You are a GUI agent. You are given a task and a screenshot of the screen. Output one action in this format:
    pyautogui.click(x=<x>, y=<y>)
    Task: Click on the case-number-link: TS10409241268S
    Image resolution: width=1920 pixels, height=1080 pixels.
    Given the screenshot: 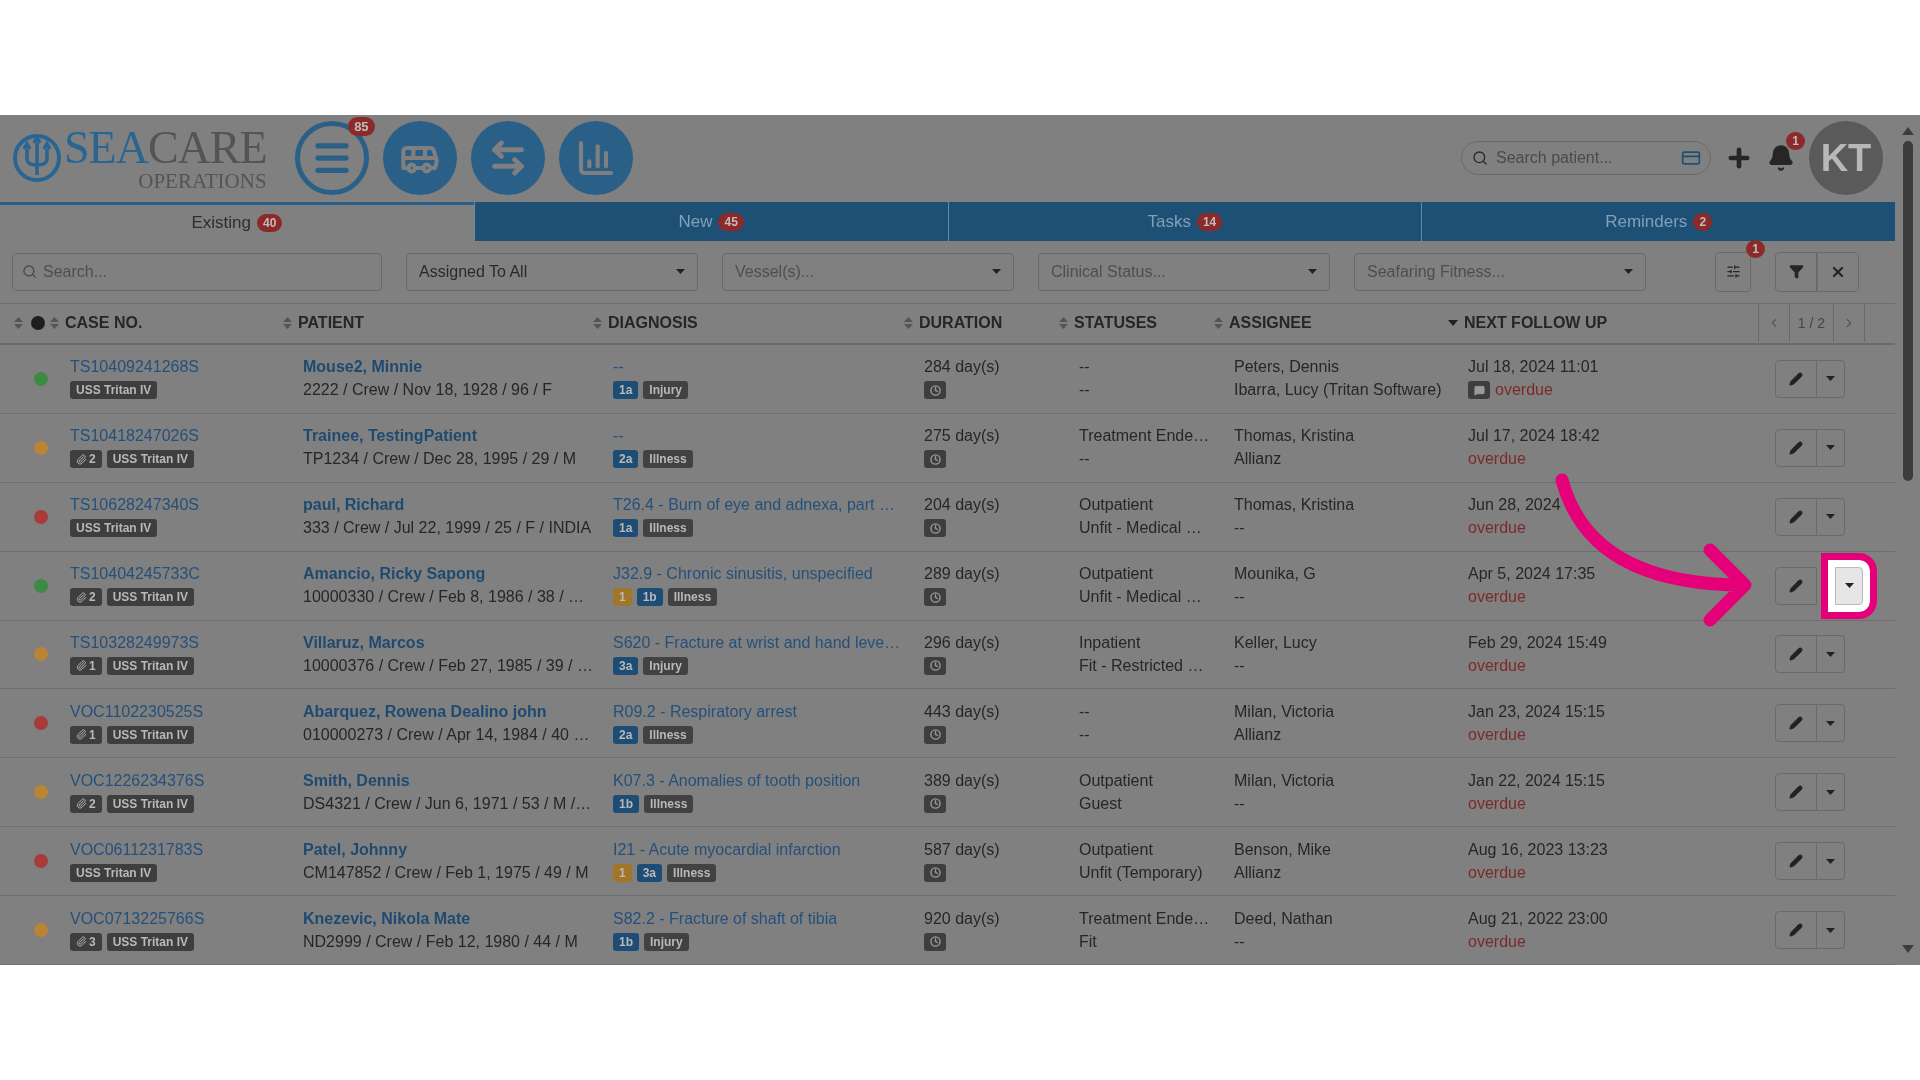 What is the action you would take?
    pyautogui.click(x=186, y=367)
    